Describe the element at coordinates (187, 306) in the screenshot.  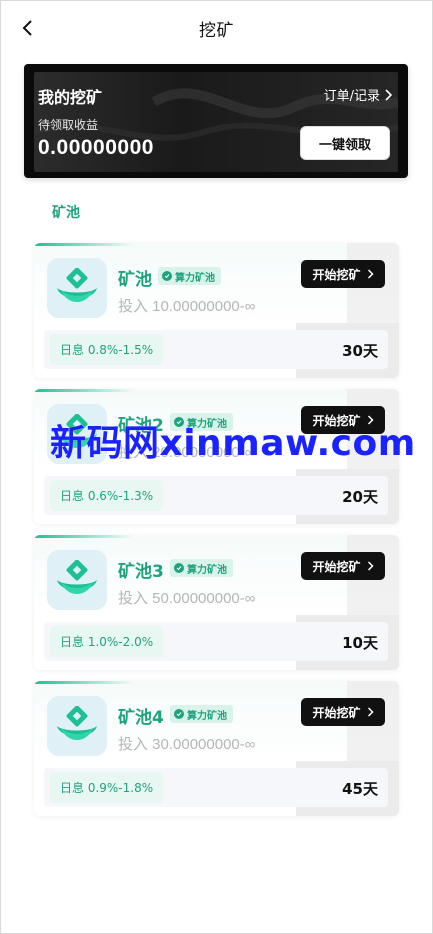
I see `pool-invest-range: 投入 10.00000000-∞` at that location.